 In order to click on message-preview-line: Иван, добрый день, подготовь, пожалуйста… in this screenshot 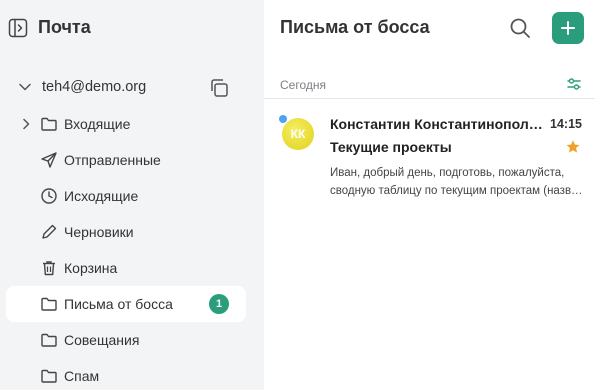, I will do `click(447, 173)`.